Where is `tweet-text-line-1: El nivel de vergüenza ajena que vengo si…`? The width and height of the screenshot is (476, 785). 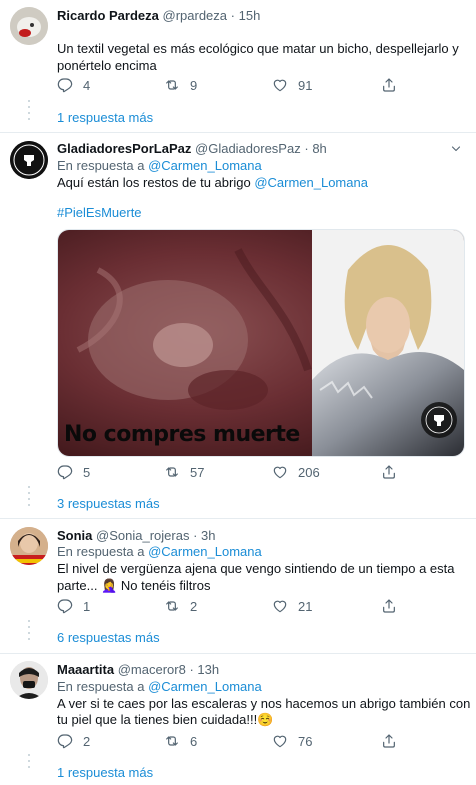 tweet-text-line-1: El nivel de vergüenza ajena que vengo si… is located at coordinates (256, 568).